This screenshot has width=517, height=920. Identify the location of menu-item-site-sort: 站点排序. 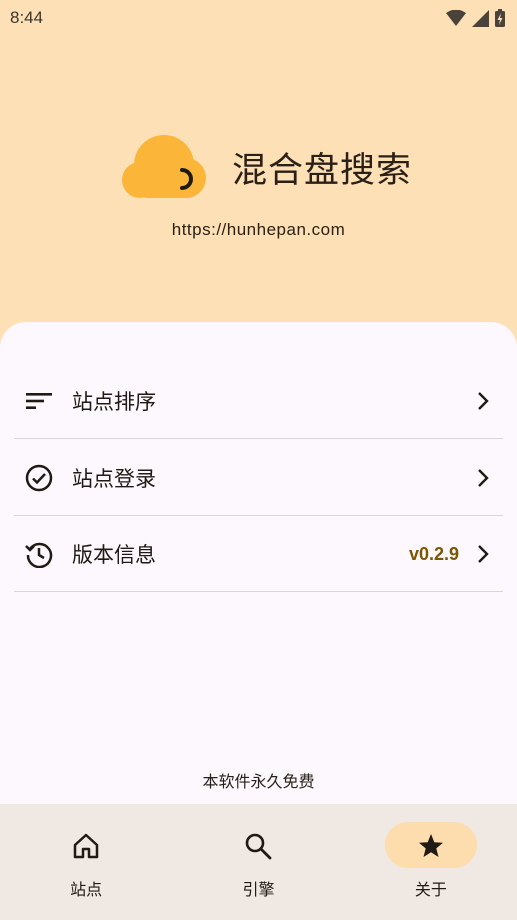
(258, 401).